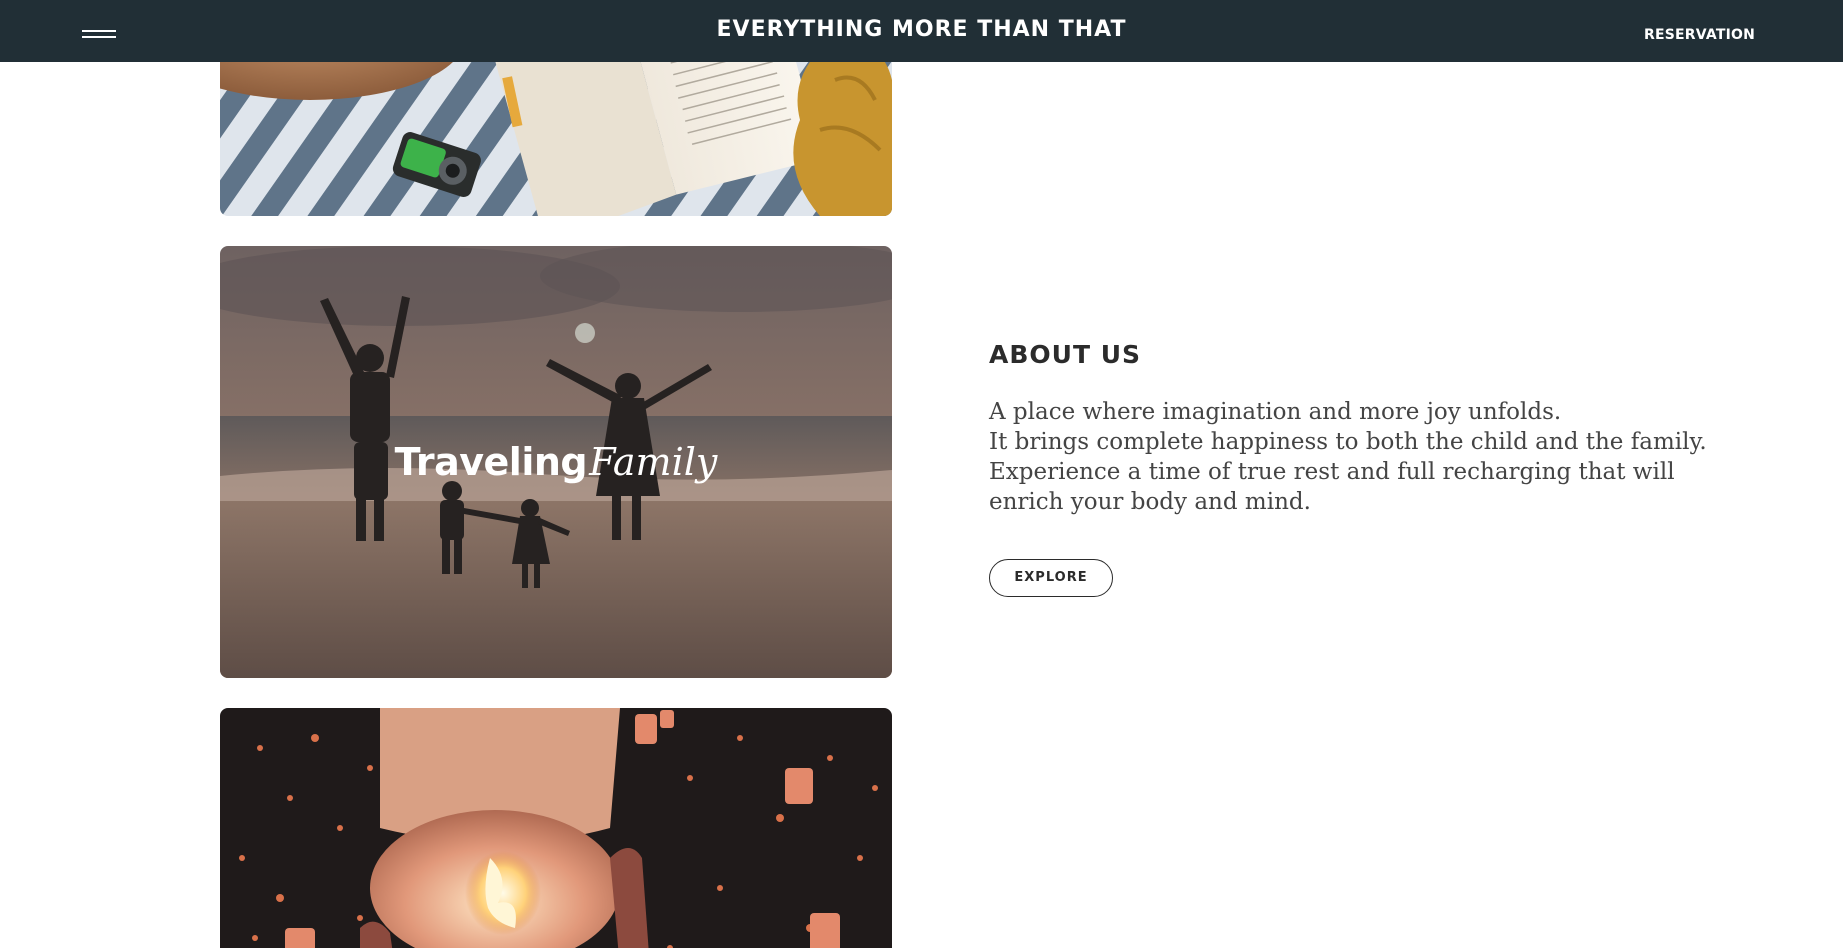 The height and width of the screenshot is (948, 1843). What do you see at coordinates (1065, 354) in the screenshot?
I see `about-heading: ABOUT US` at bounding box center [1065, 354].